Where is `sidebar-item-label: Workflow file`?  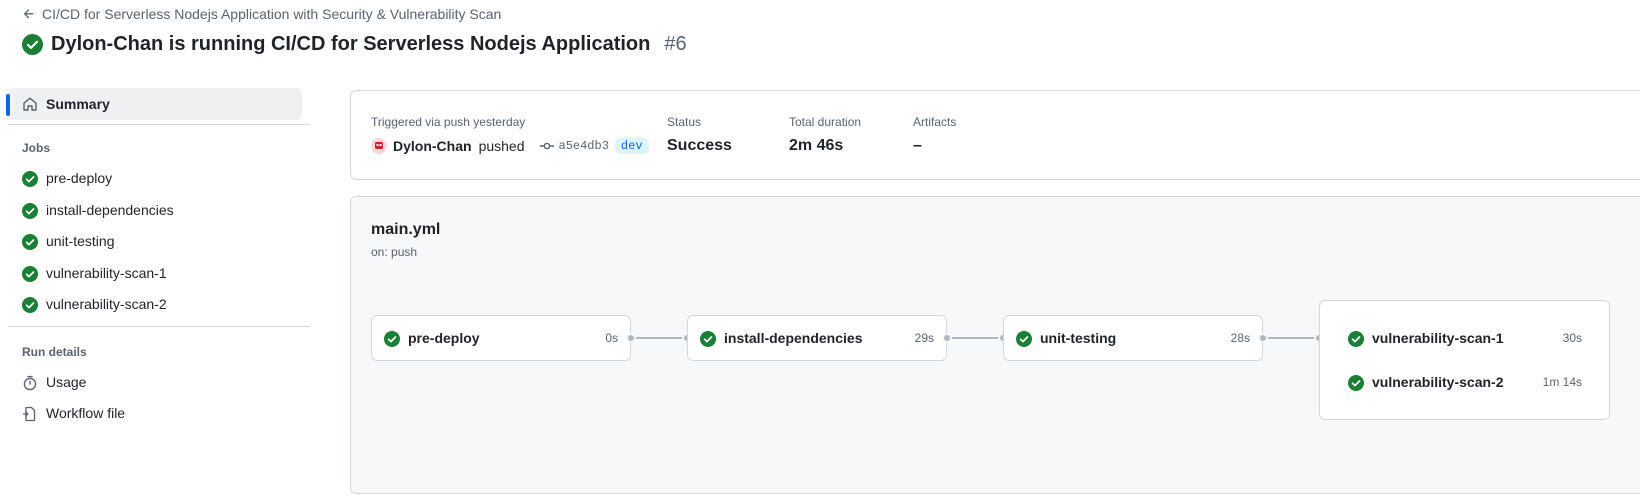
sidebar-item-label: Workflow file is located at coordinates (86, 413).